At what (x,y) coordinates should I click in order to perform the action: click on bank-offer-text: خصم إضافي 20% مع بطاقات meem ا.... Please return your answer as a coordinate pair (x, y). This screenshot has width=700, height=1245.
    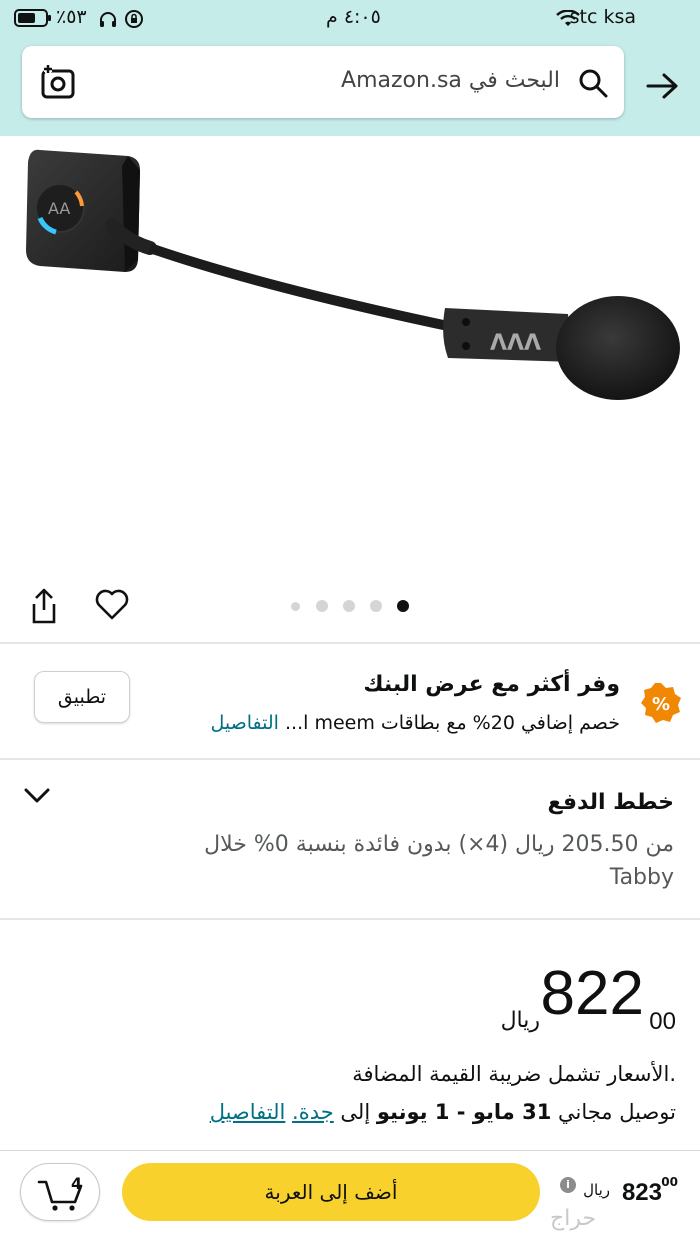
    Looking at the image, I should click on (452, 723).